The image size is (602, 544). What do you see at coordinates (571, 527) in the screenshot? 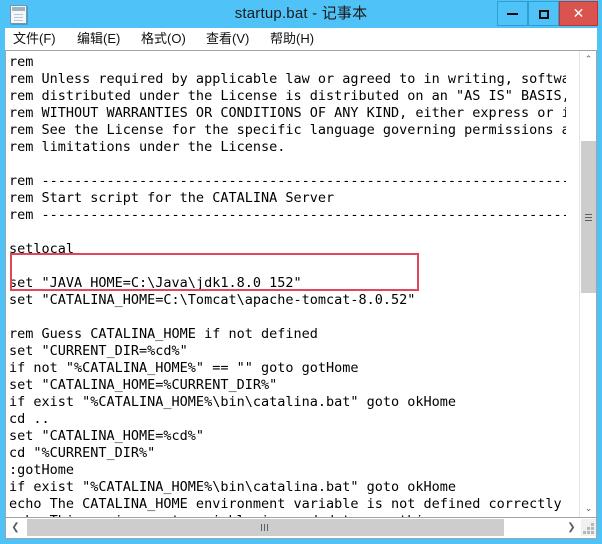
I see `scroll-right-arrow-icon: ❯` at bounding box center [571, 527].